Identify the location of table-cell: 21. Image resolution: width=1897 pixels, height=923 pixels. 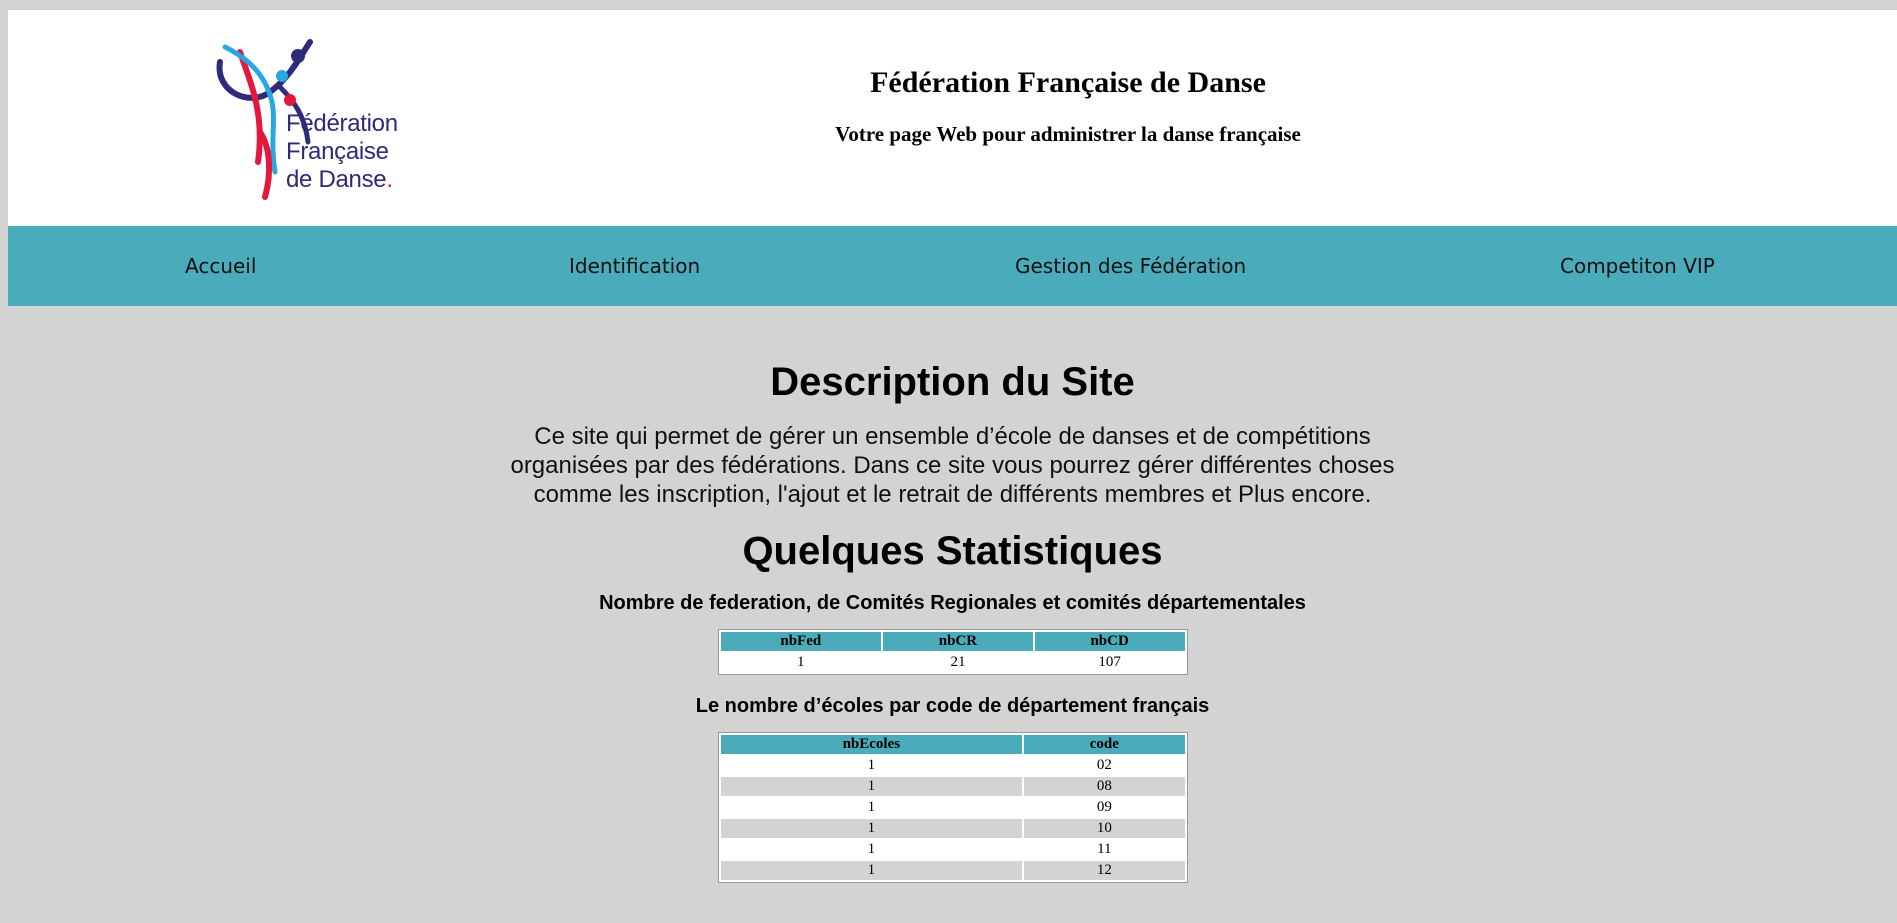
(958, 662).